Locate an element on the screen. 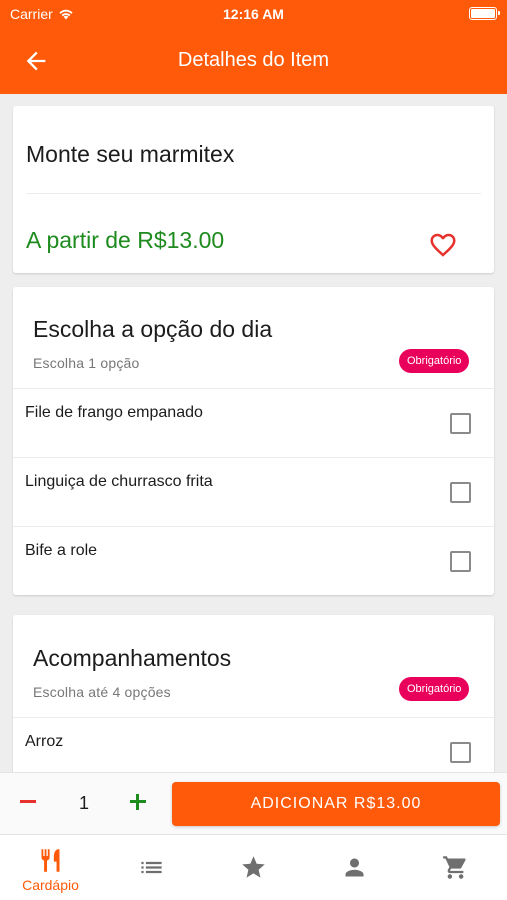  status-time: 12:16 AM is located at coordinates (253, 14).